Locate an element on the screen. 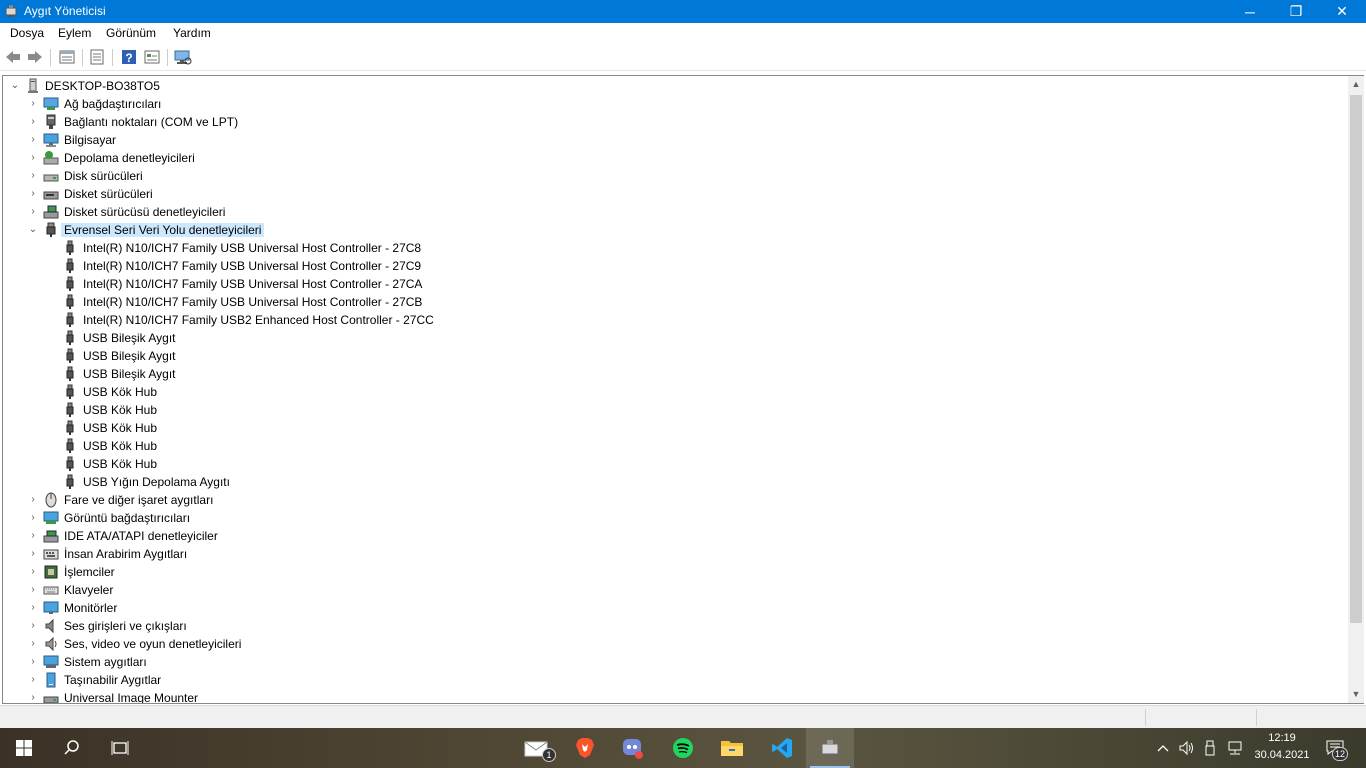  taskbar-spotify is located at coordinates (683, 748).